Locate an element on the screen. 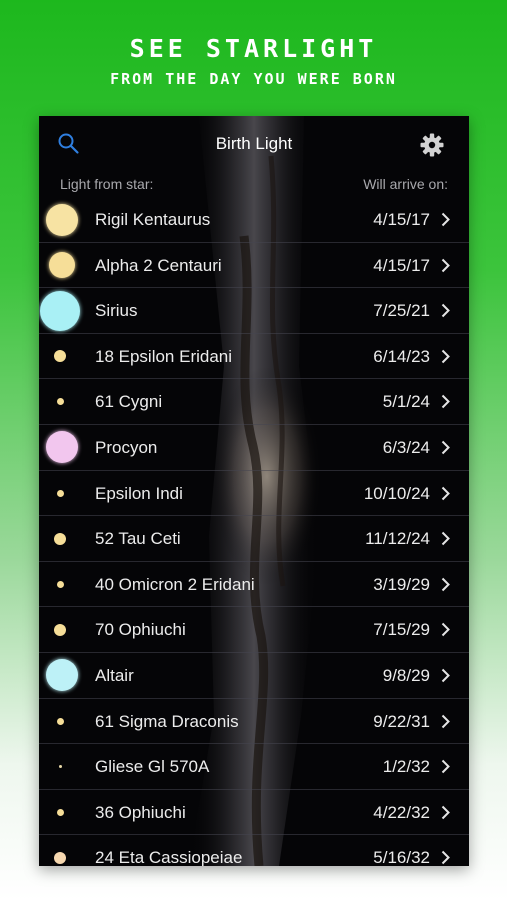 Image resolution: width=507 pixels, height=900 pixels. star-name: 52 Tau Ceti is located at coordinates (138, 539).